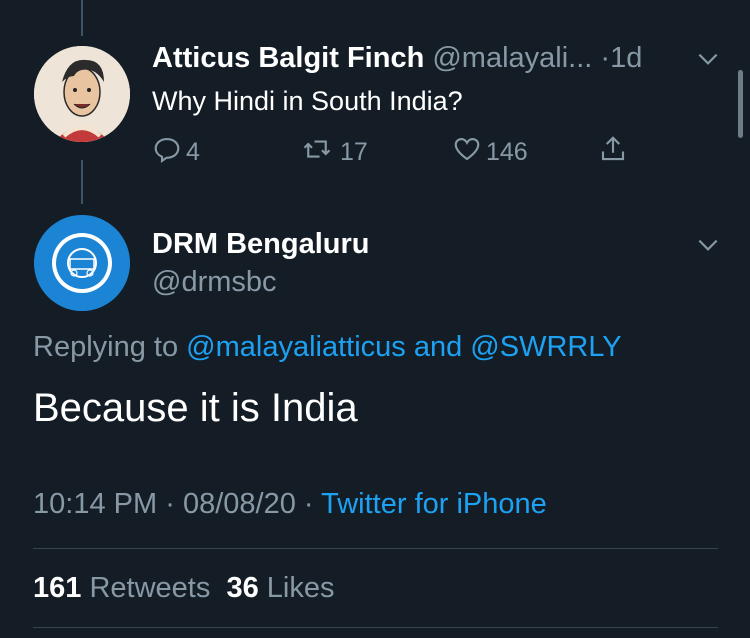 The height and width of the screenshot is (638, 750). What do you see at coordinates (82, 94) in the screenshot?
I see `avatar-atticus` at bounding box center [82, 94].